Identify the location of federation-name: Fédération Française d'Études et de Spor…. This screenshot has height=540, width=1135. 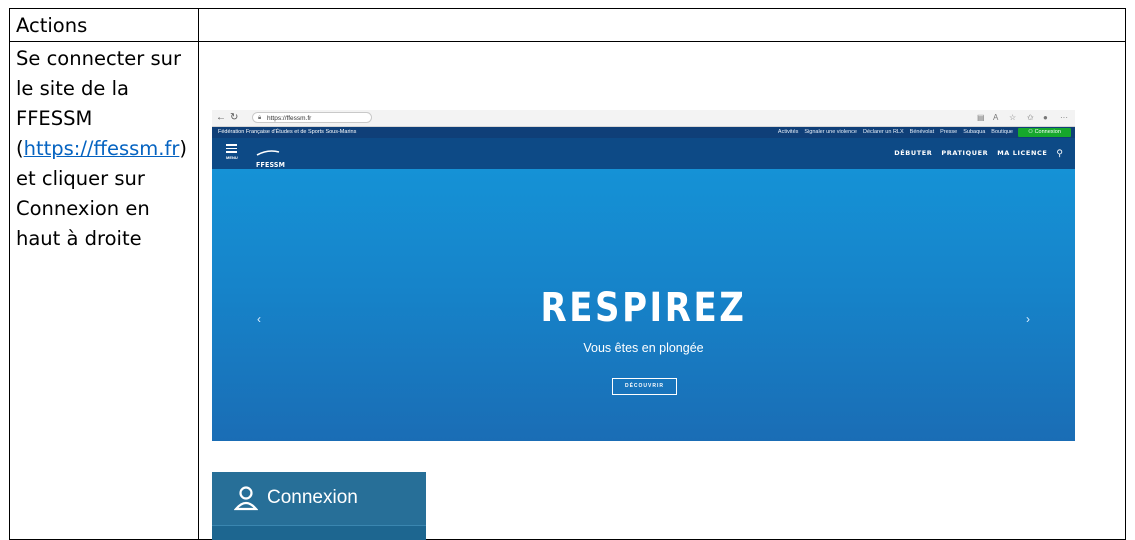
(287, 132).